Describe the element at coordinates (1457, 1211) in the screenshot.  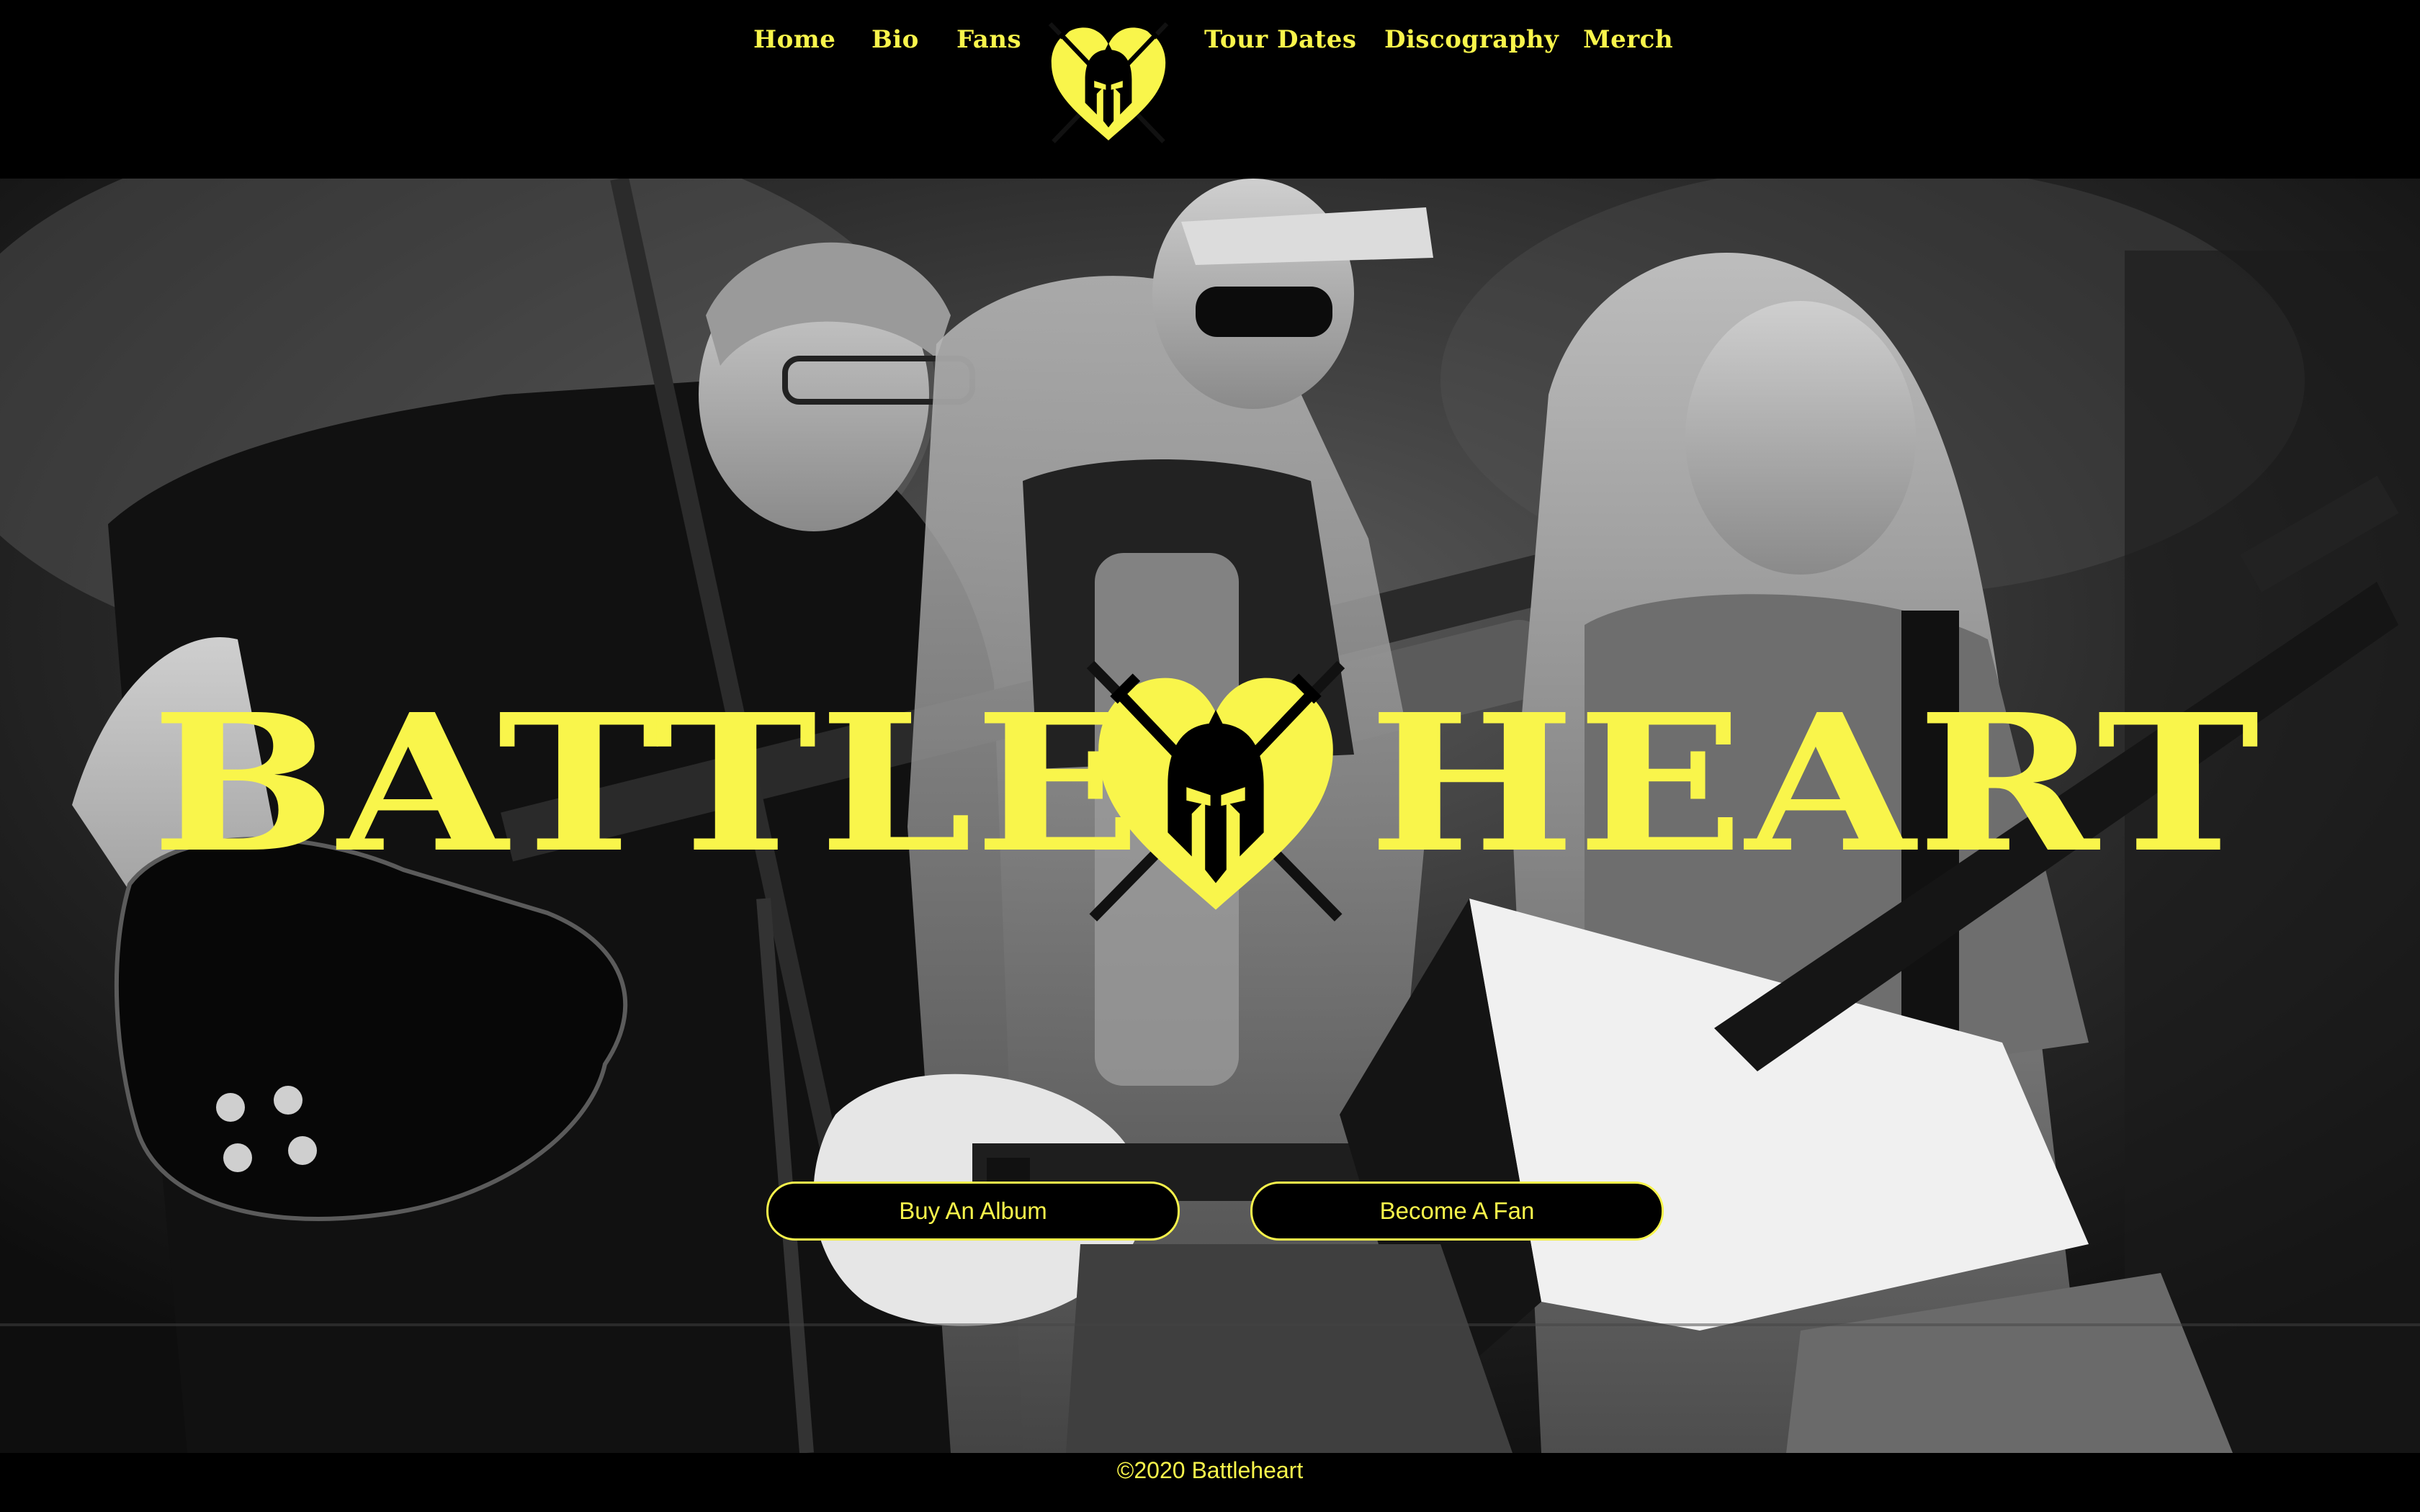
I see `become-fan-button: Become A Fan` at that location.